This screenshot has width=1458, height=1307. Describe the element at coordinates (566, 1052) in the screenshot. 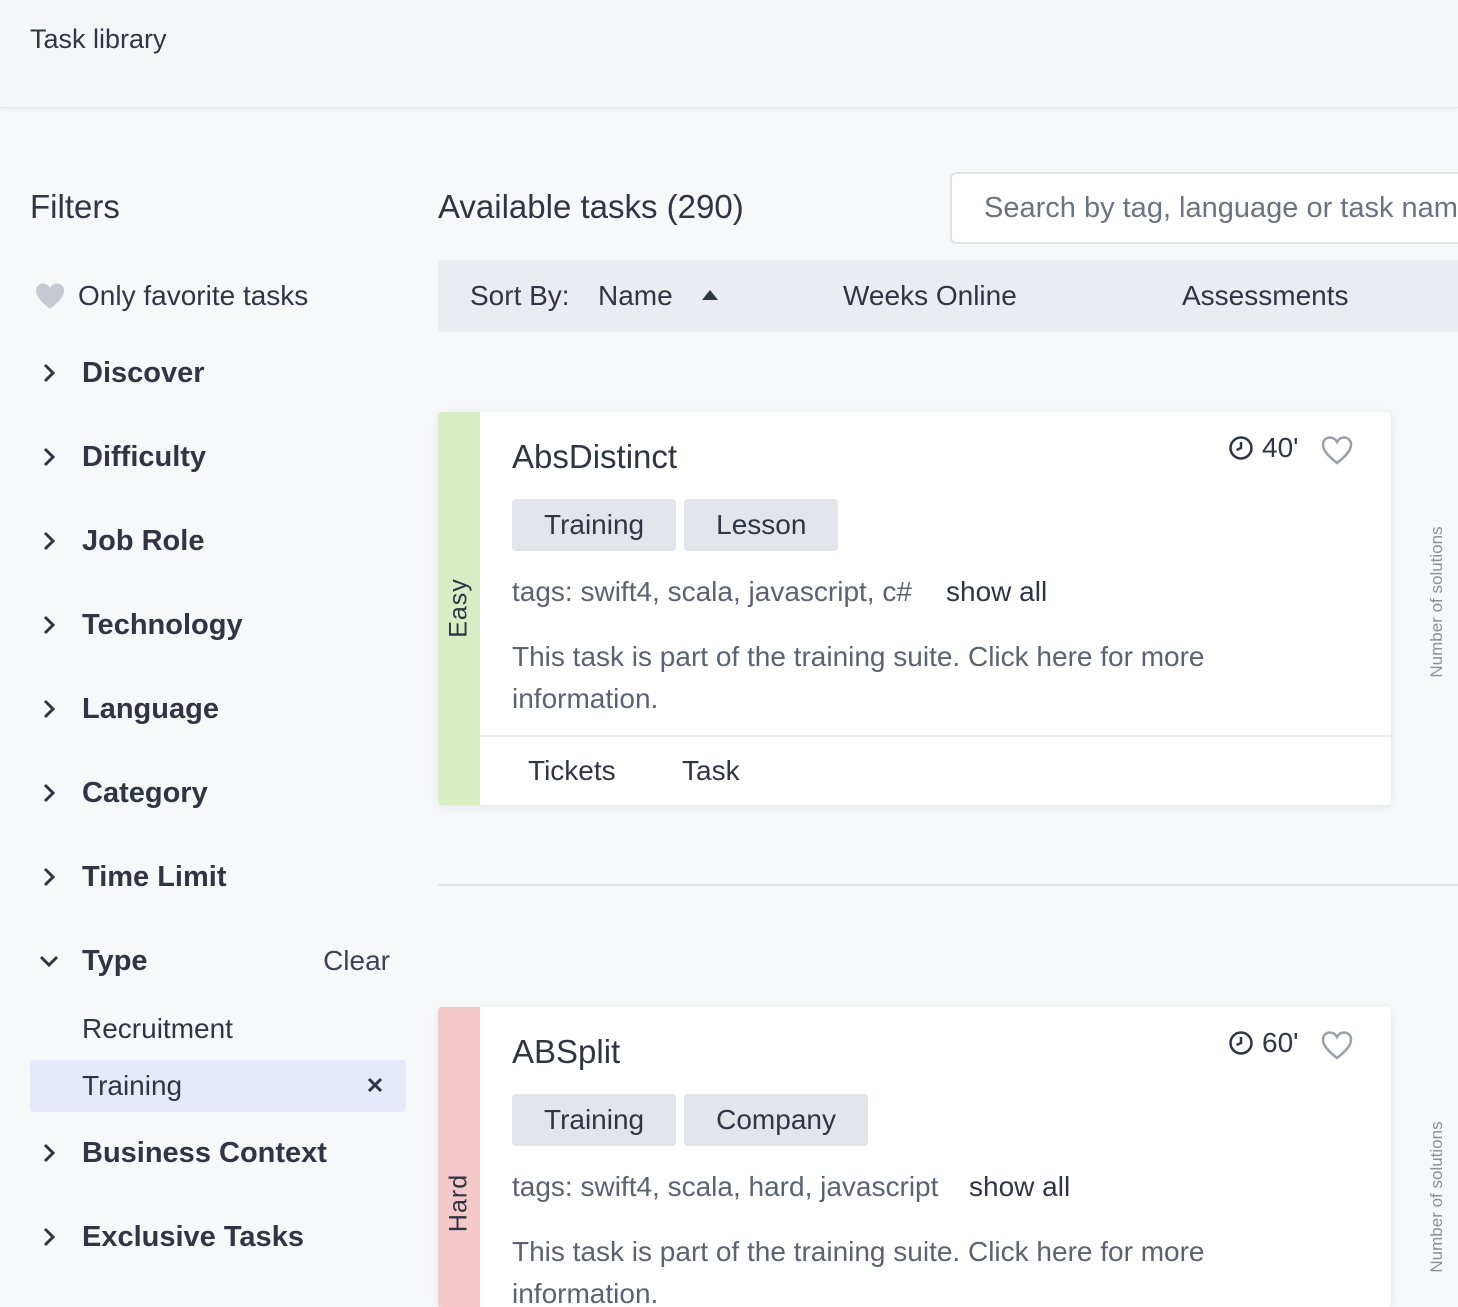

I see `task-name: ABSplit` at that location.